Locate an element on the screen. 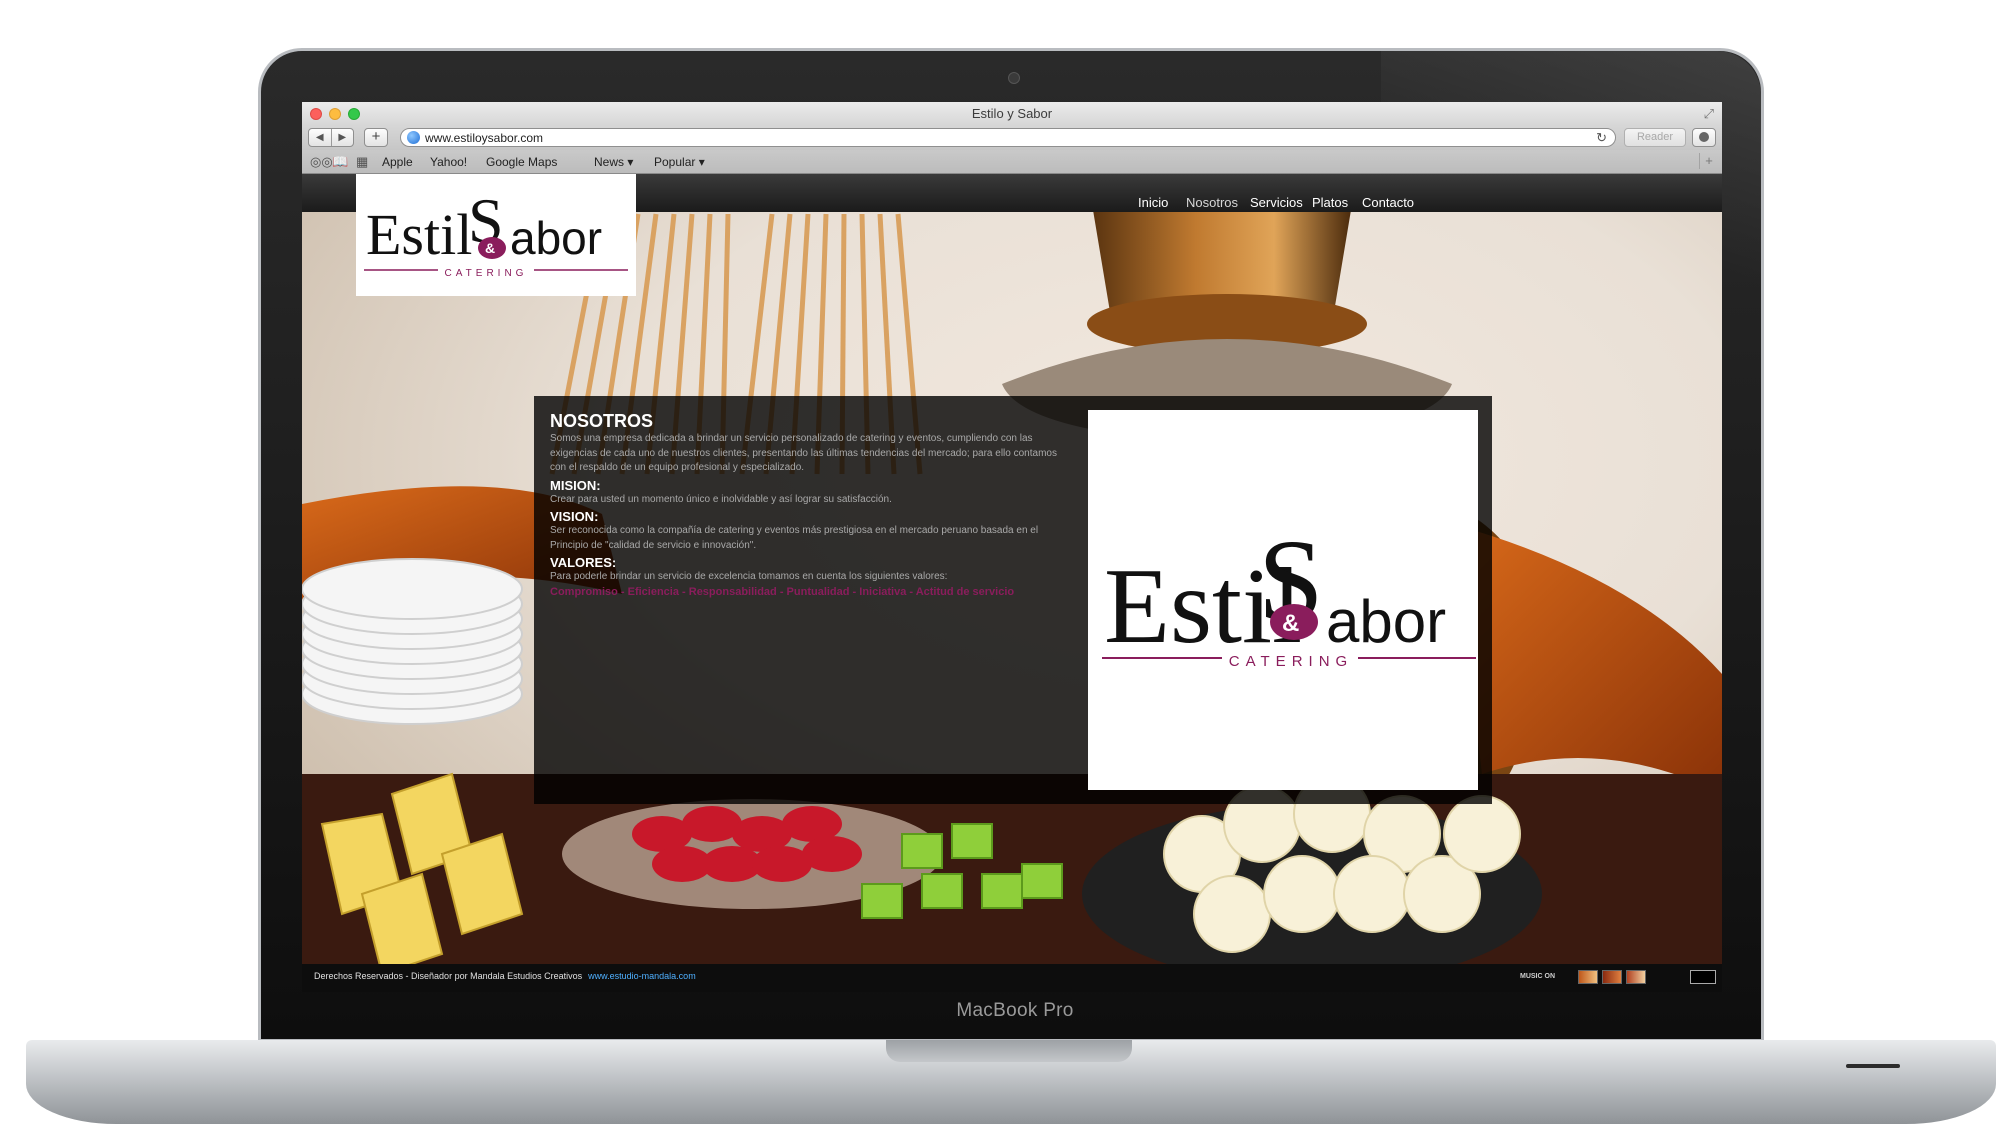  window-title: Estilo y Sabor is located at coordinates (1012, 113).